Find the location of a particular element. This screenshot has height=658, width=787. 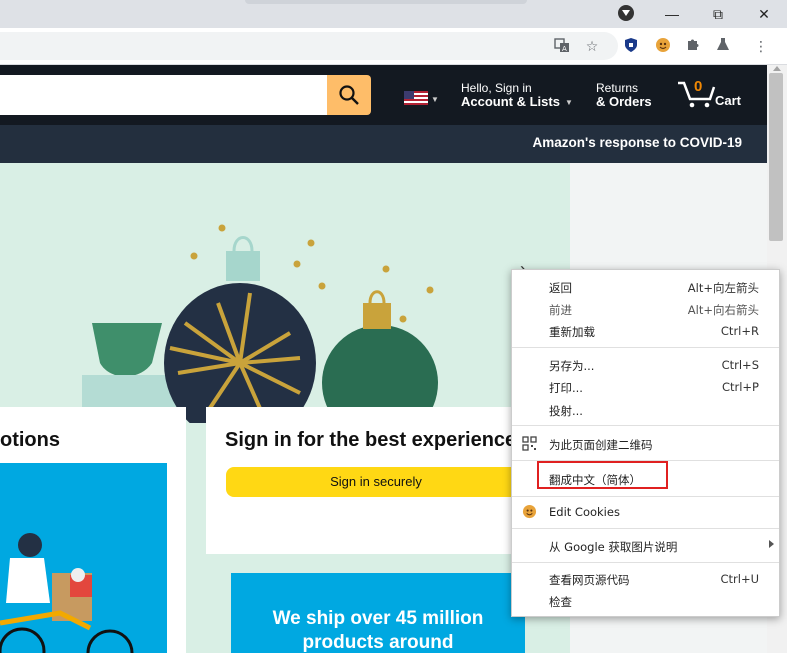

cookie-icon is located at coordinates (529, 511).